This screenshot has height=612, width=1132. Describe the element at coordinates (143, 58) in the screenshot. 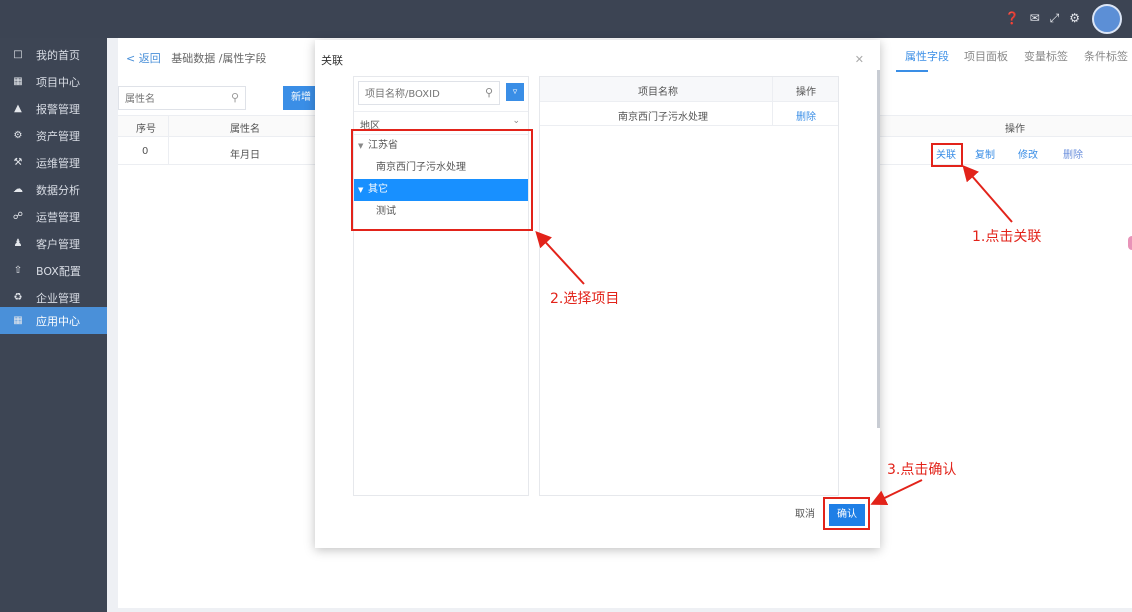

I see `back-link: < 返回` at that location.